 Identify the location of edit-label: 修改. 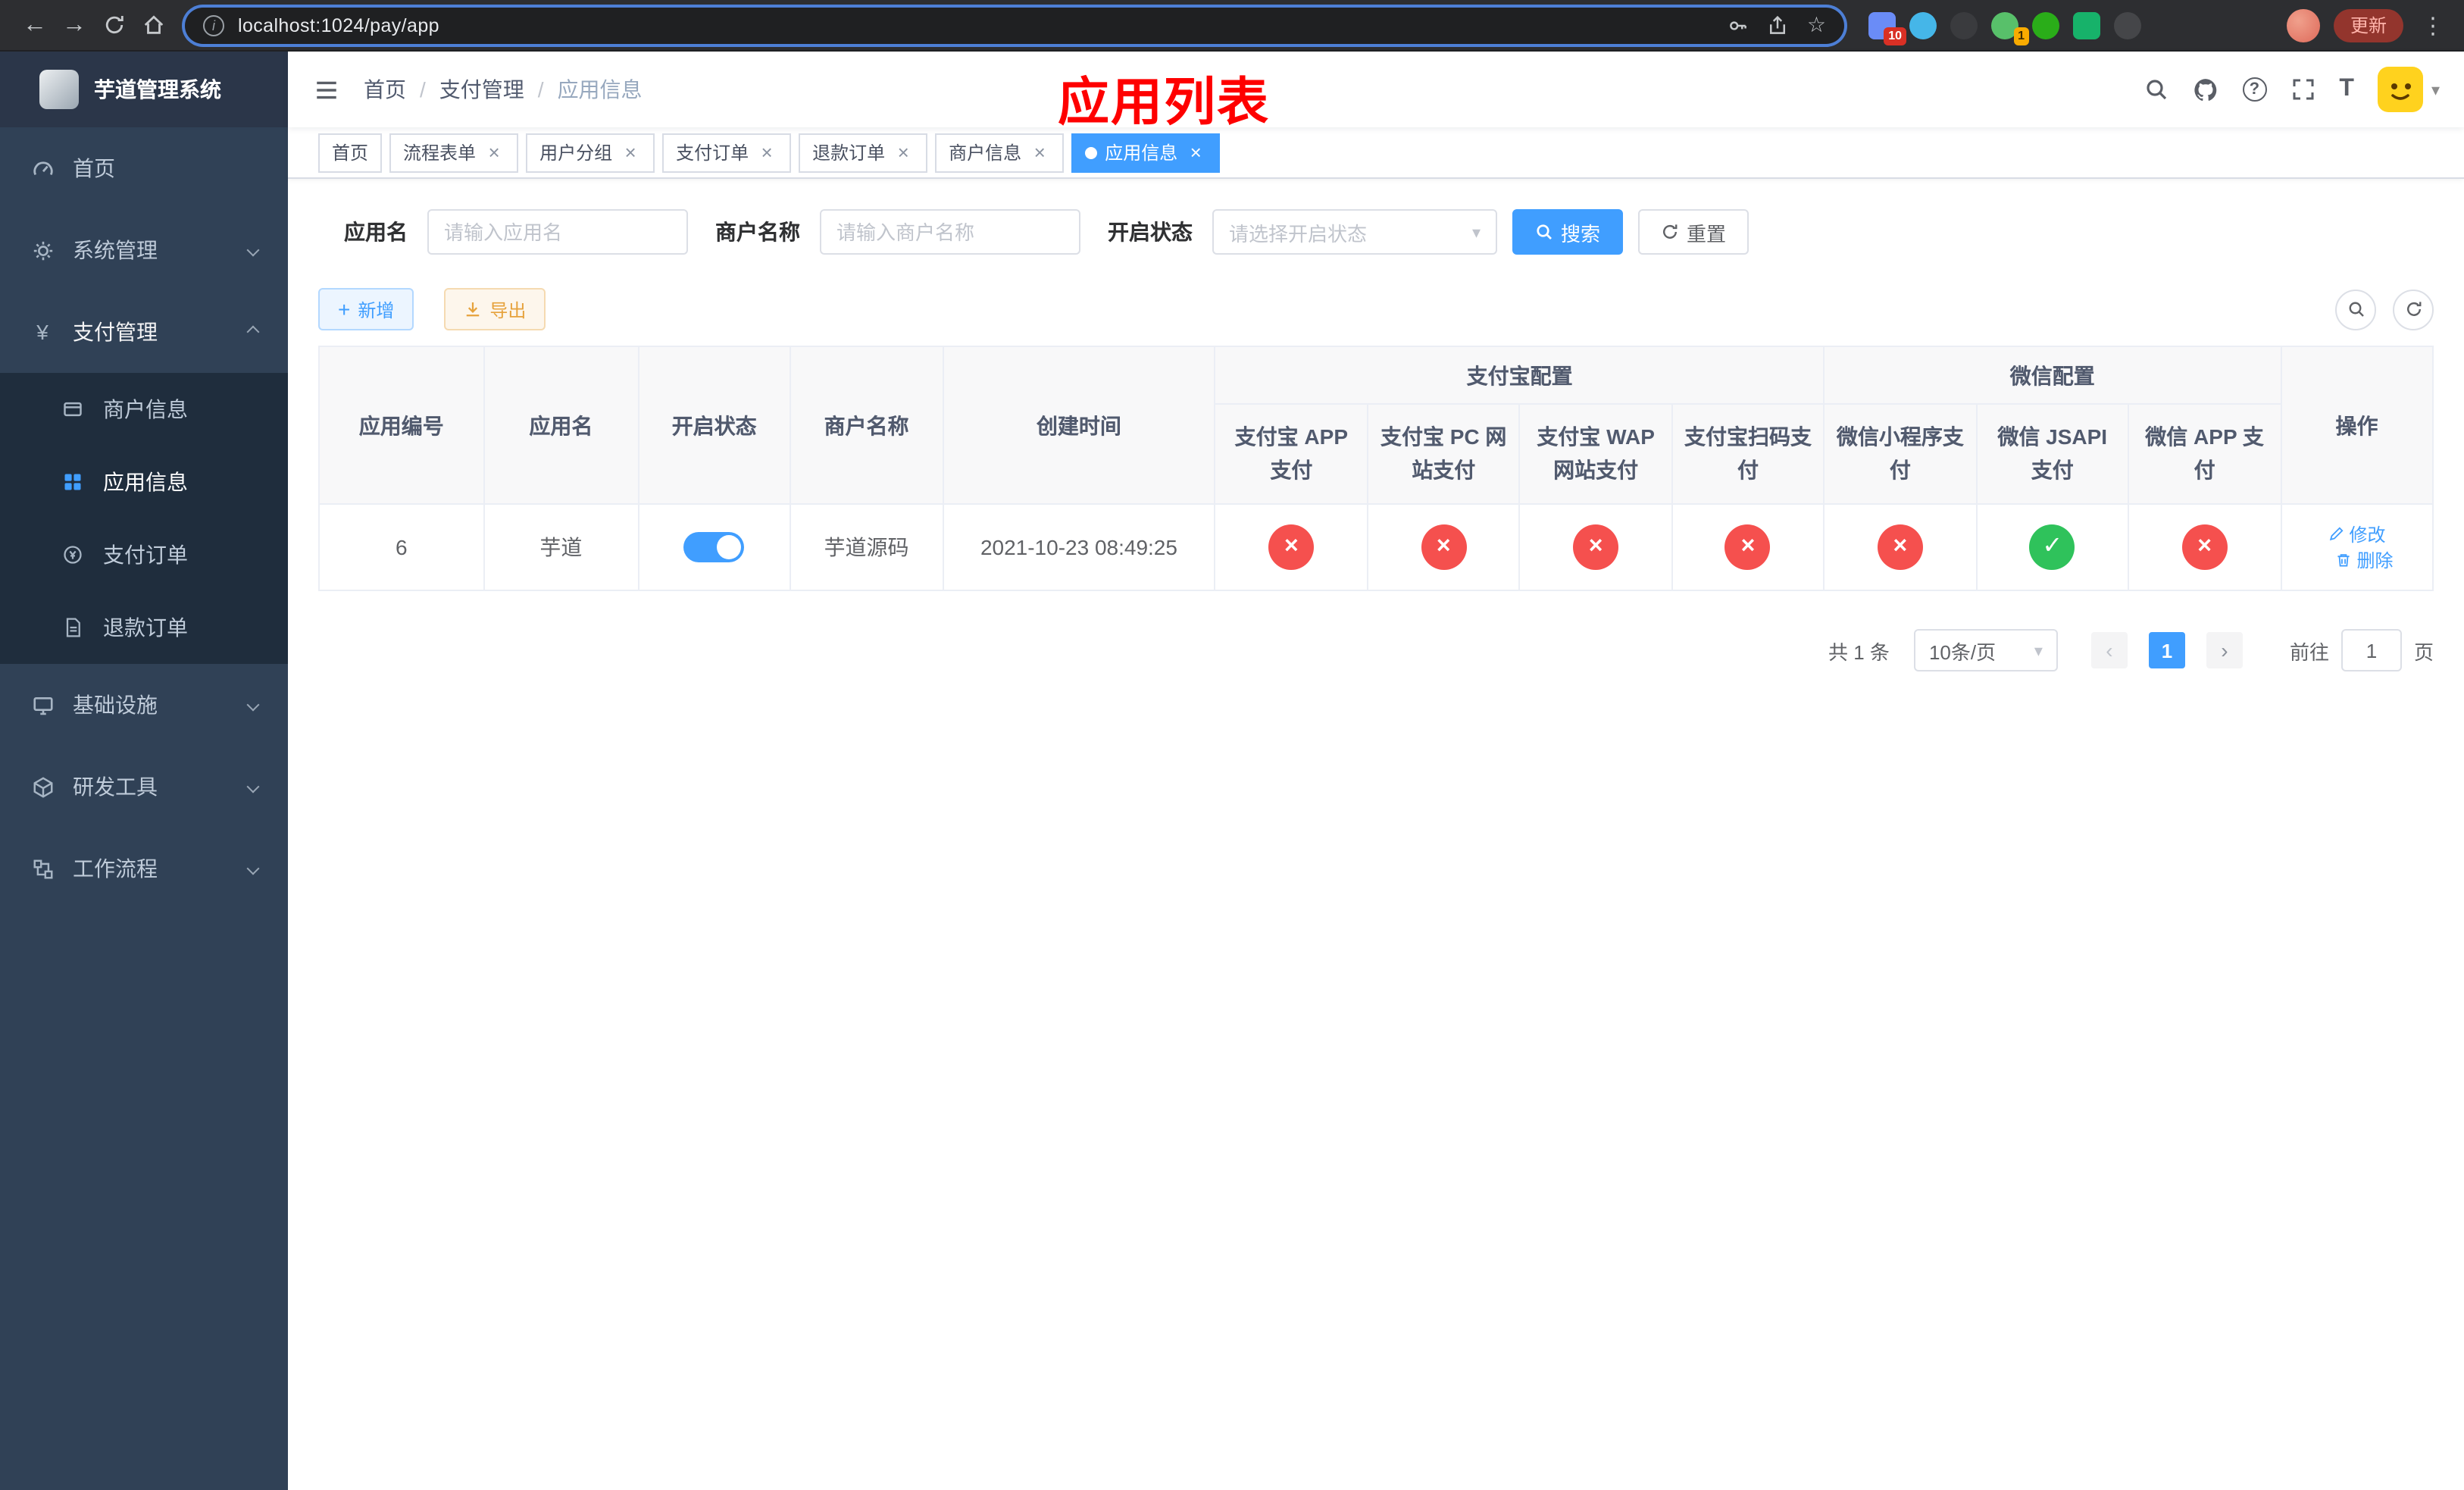
(2367, 535).